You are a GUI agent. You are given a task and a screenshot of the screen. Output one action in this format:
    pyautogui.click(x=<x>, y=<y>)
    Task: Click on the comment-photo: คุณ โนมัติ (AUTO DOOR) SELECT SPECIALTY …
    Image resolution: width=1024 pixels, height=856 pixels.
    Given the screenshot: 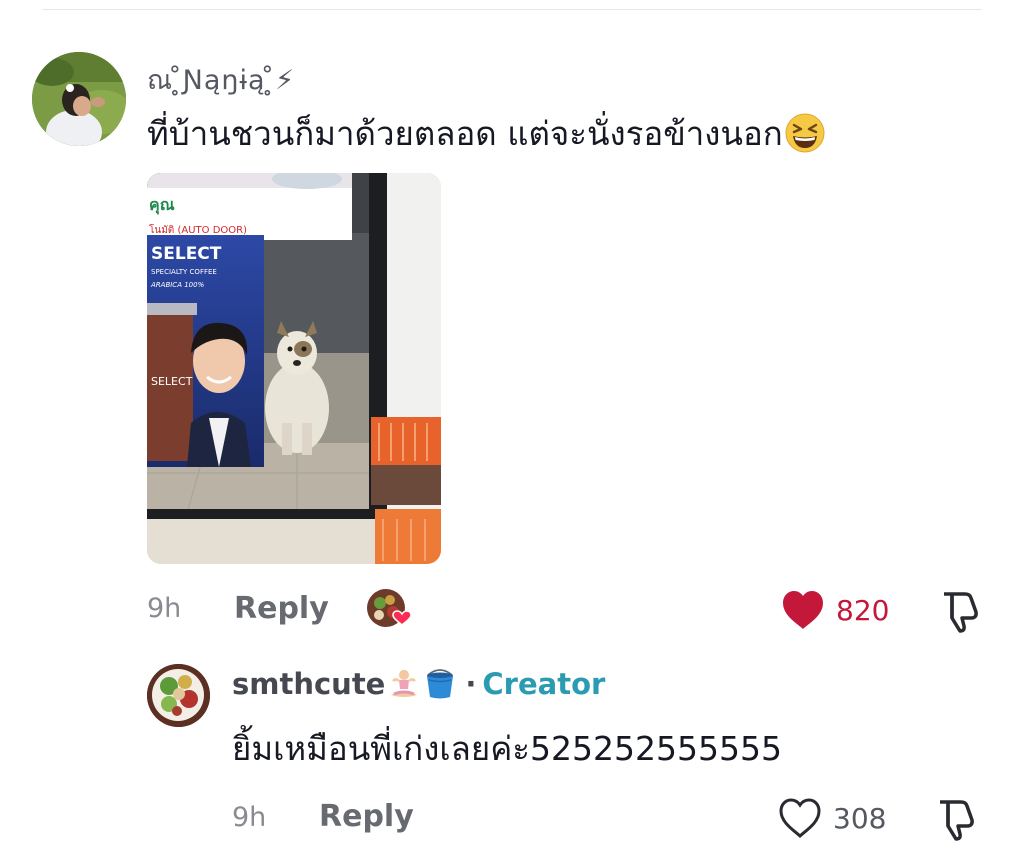 What is the action you would take?
    pyautogui.click(x=294, y=368)
    